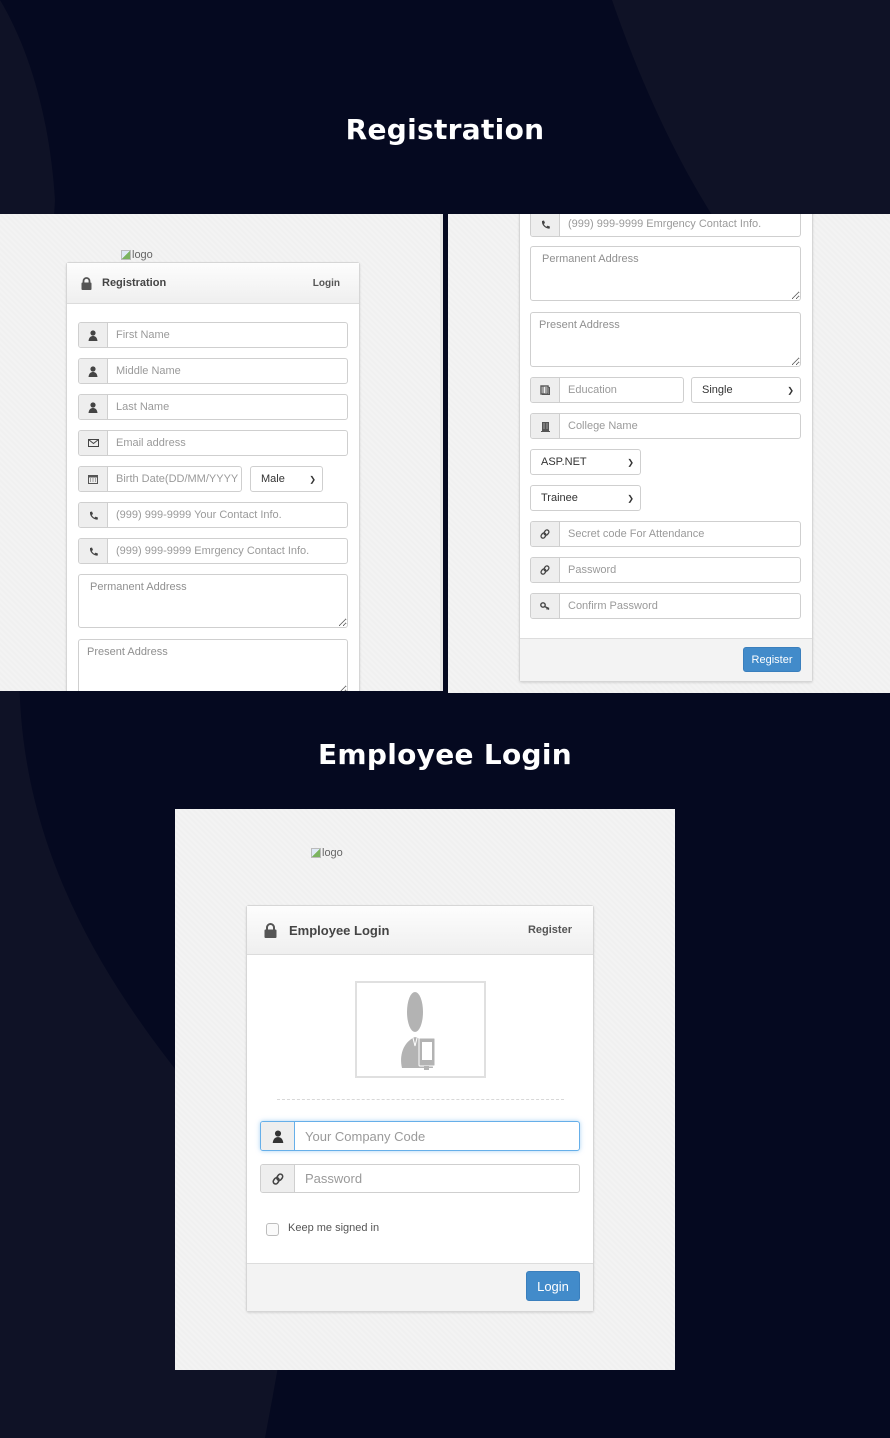 The width and height of the screenshot is (890, 1438). I want to click on panel-title: Registration, so click(134, 283).